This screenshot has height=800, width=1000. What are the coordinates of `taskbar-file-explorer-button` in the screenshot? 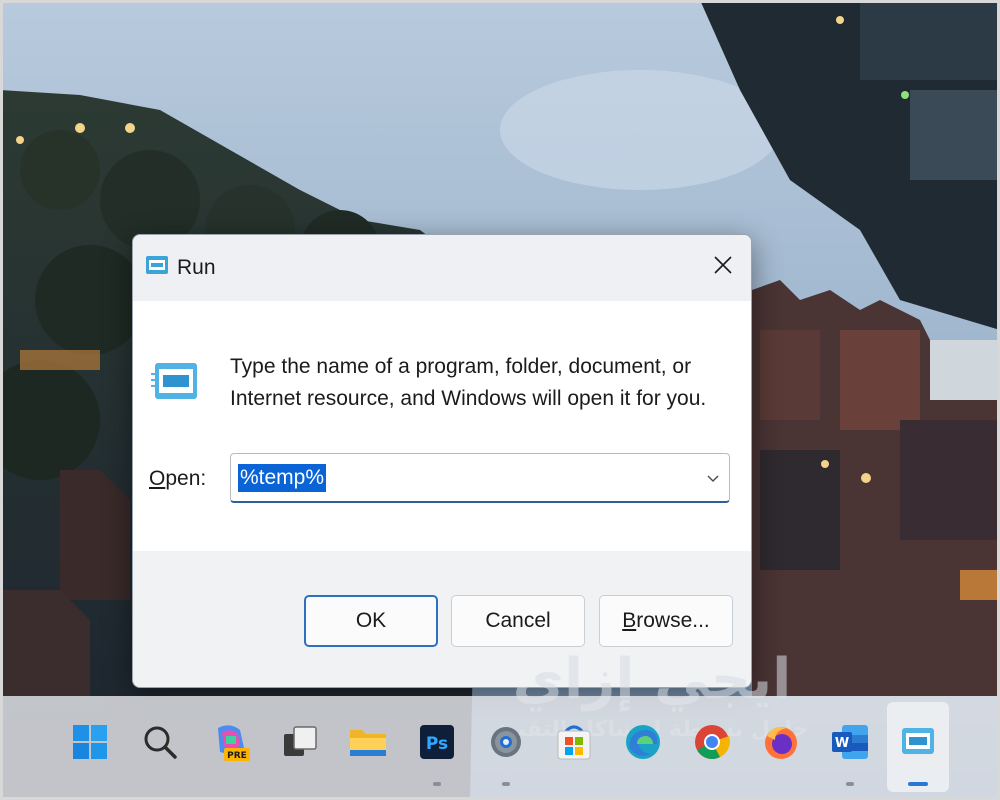 It's located at (368, 744).